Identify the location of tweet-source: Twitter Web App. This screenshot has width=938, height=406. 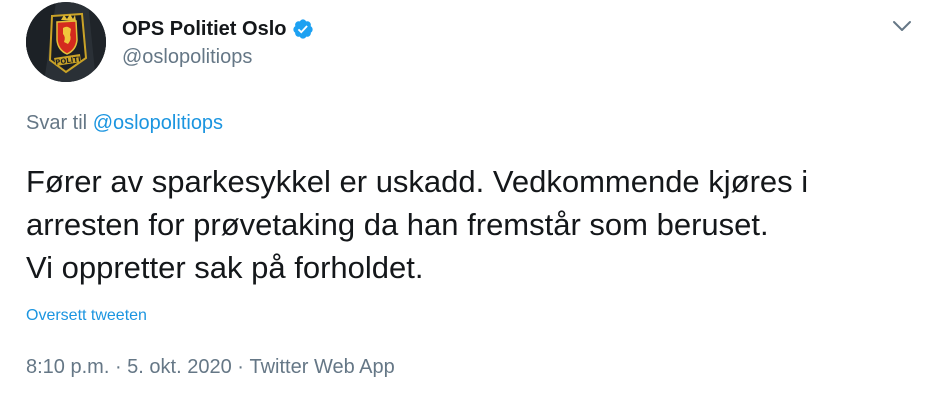
(321, 367).